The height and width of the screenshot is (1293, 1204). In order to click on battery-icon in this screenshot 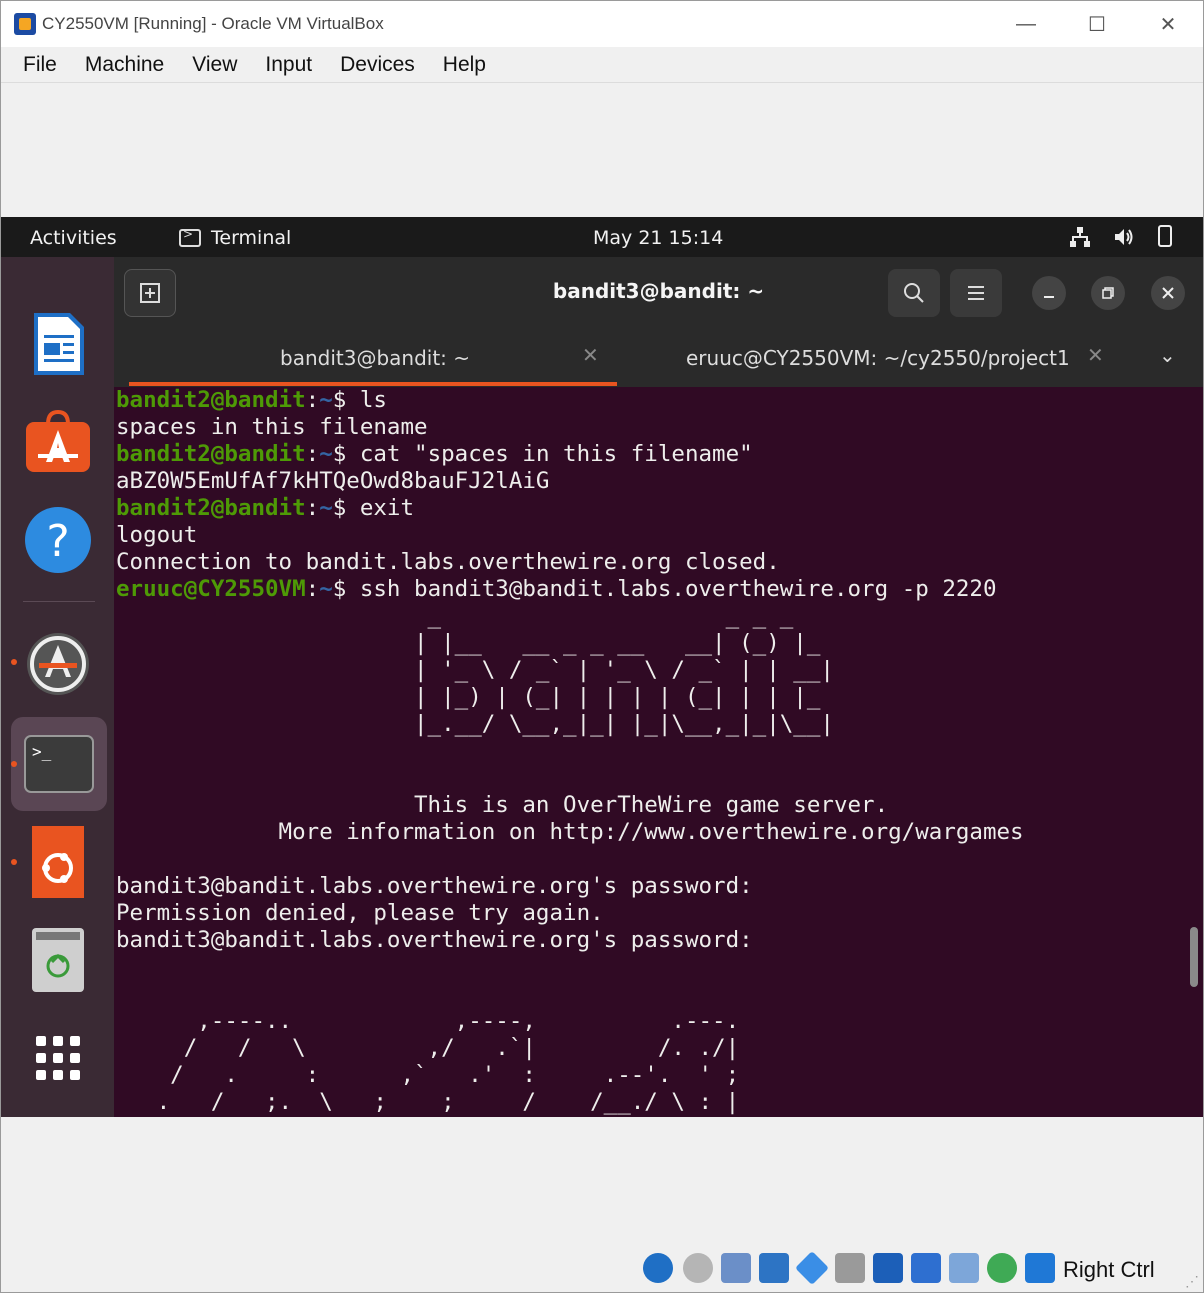, I will do `click(1165, 236)`.